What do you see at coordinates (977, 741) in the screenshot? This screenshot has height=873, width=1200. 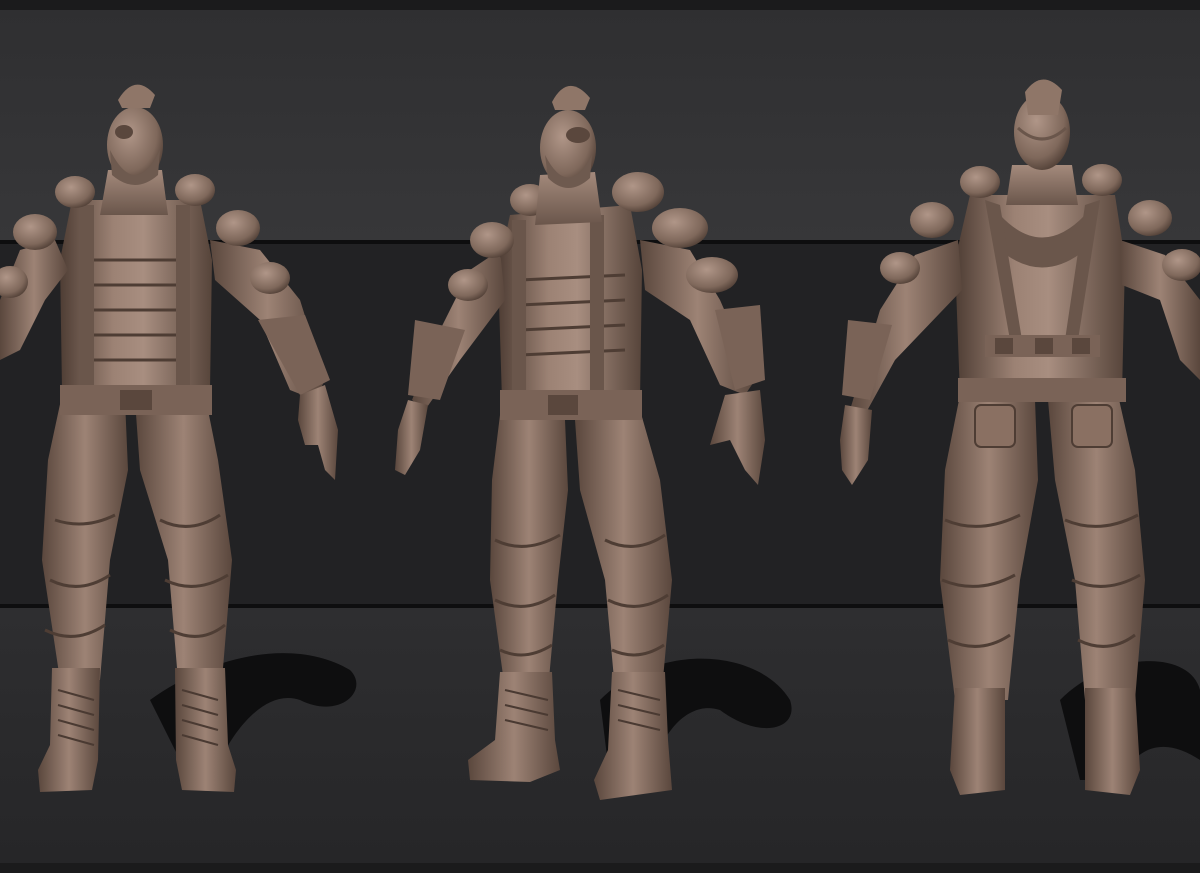 I see `left-boot` at bounding box center [977, 741].